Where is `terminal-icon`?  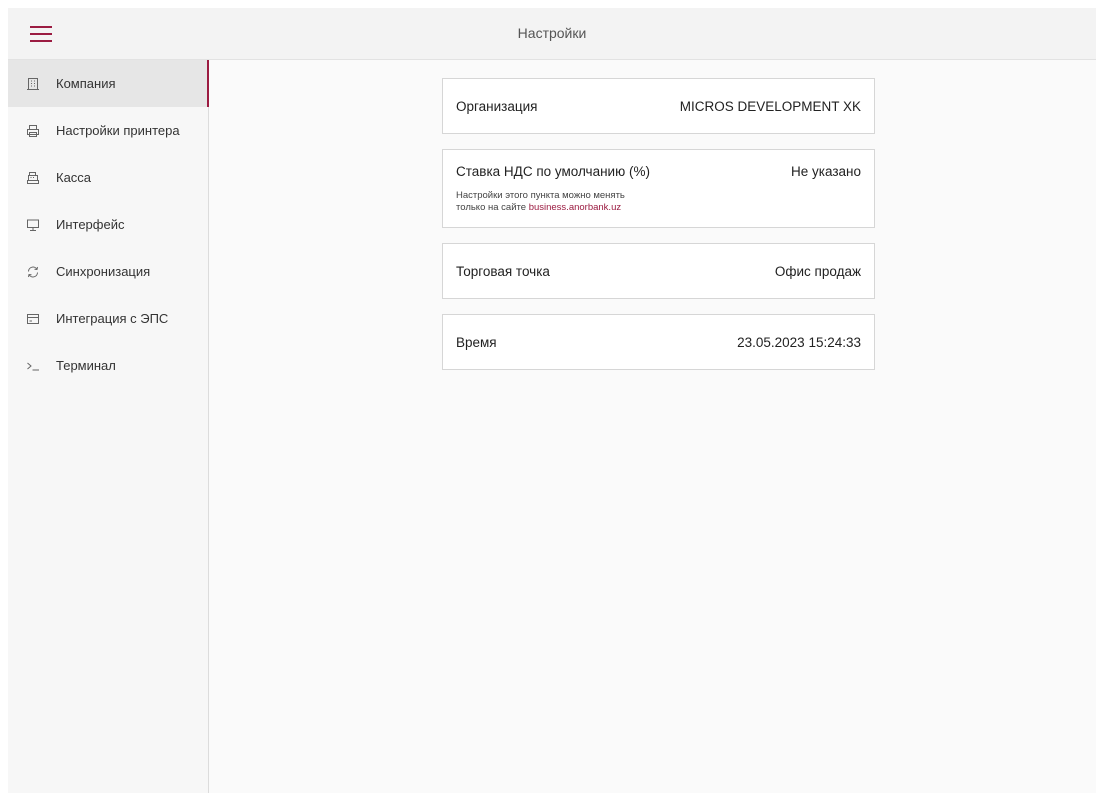 terminal-icon is located at coordinates (33, 366).